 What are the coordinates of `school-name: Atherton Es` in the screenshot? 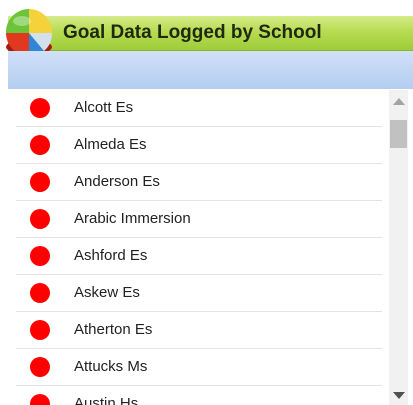 It's located at (113, 329).